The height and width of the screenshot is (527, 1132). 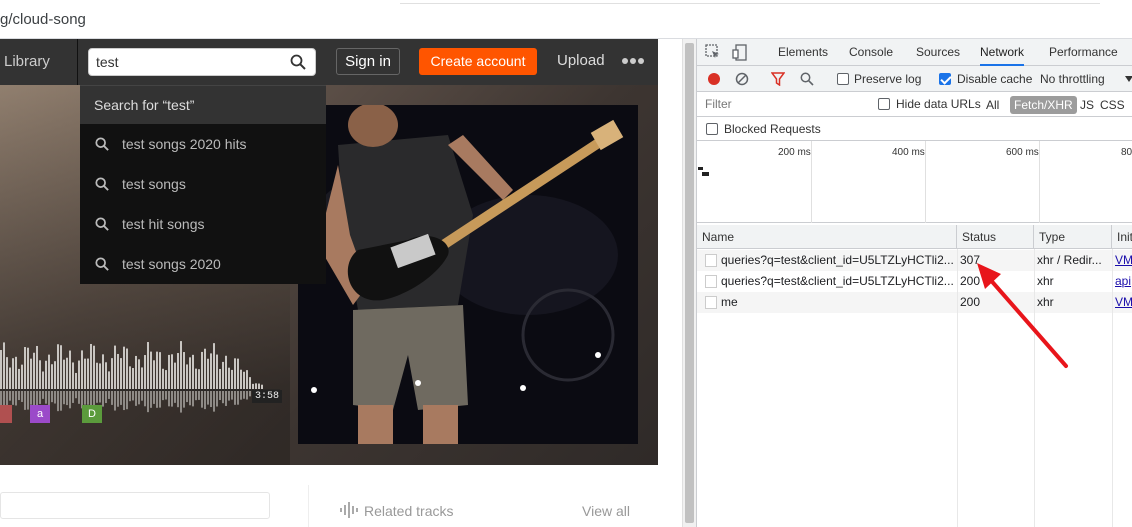 I want to click on view-all-link: View all, so click(x=606, y=511).